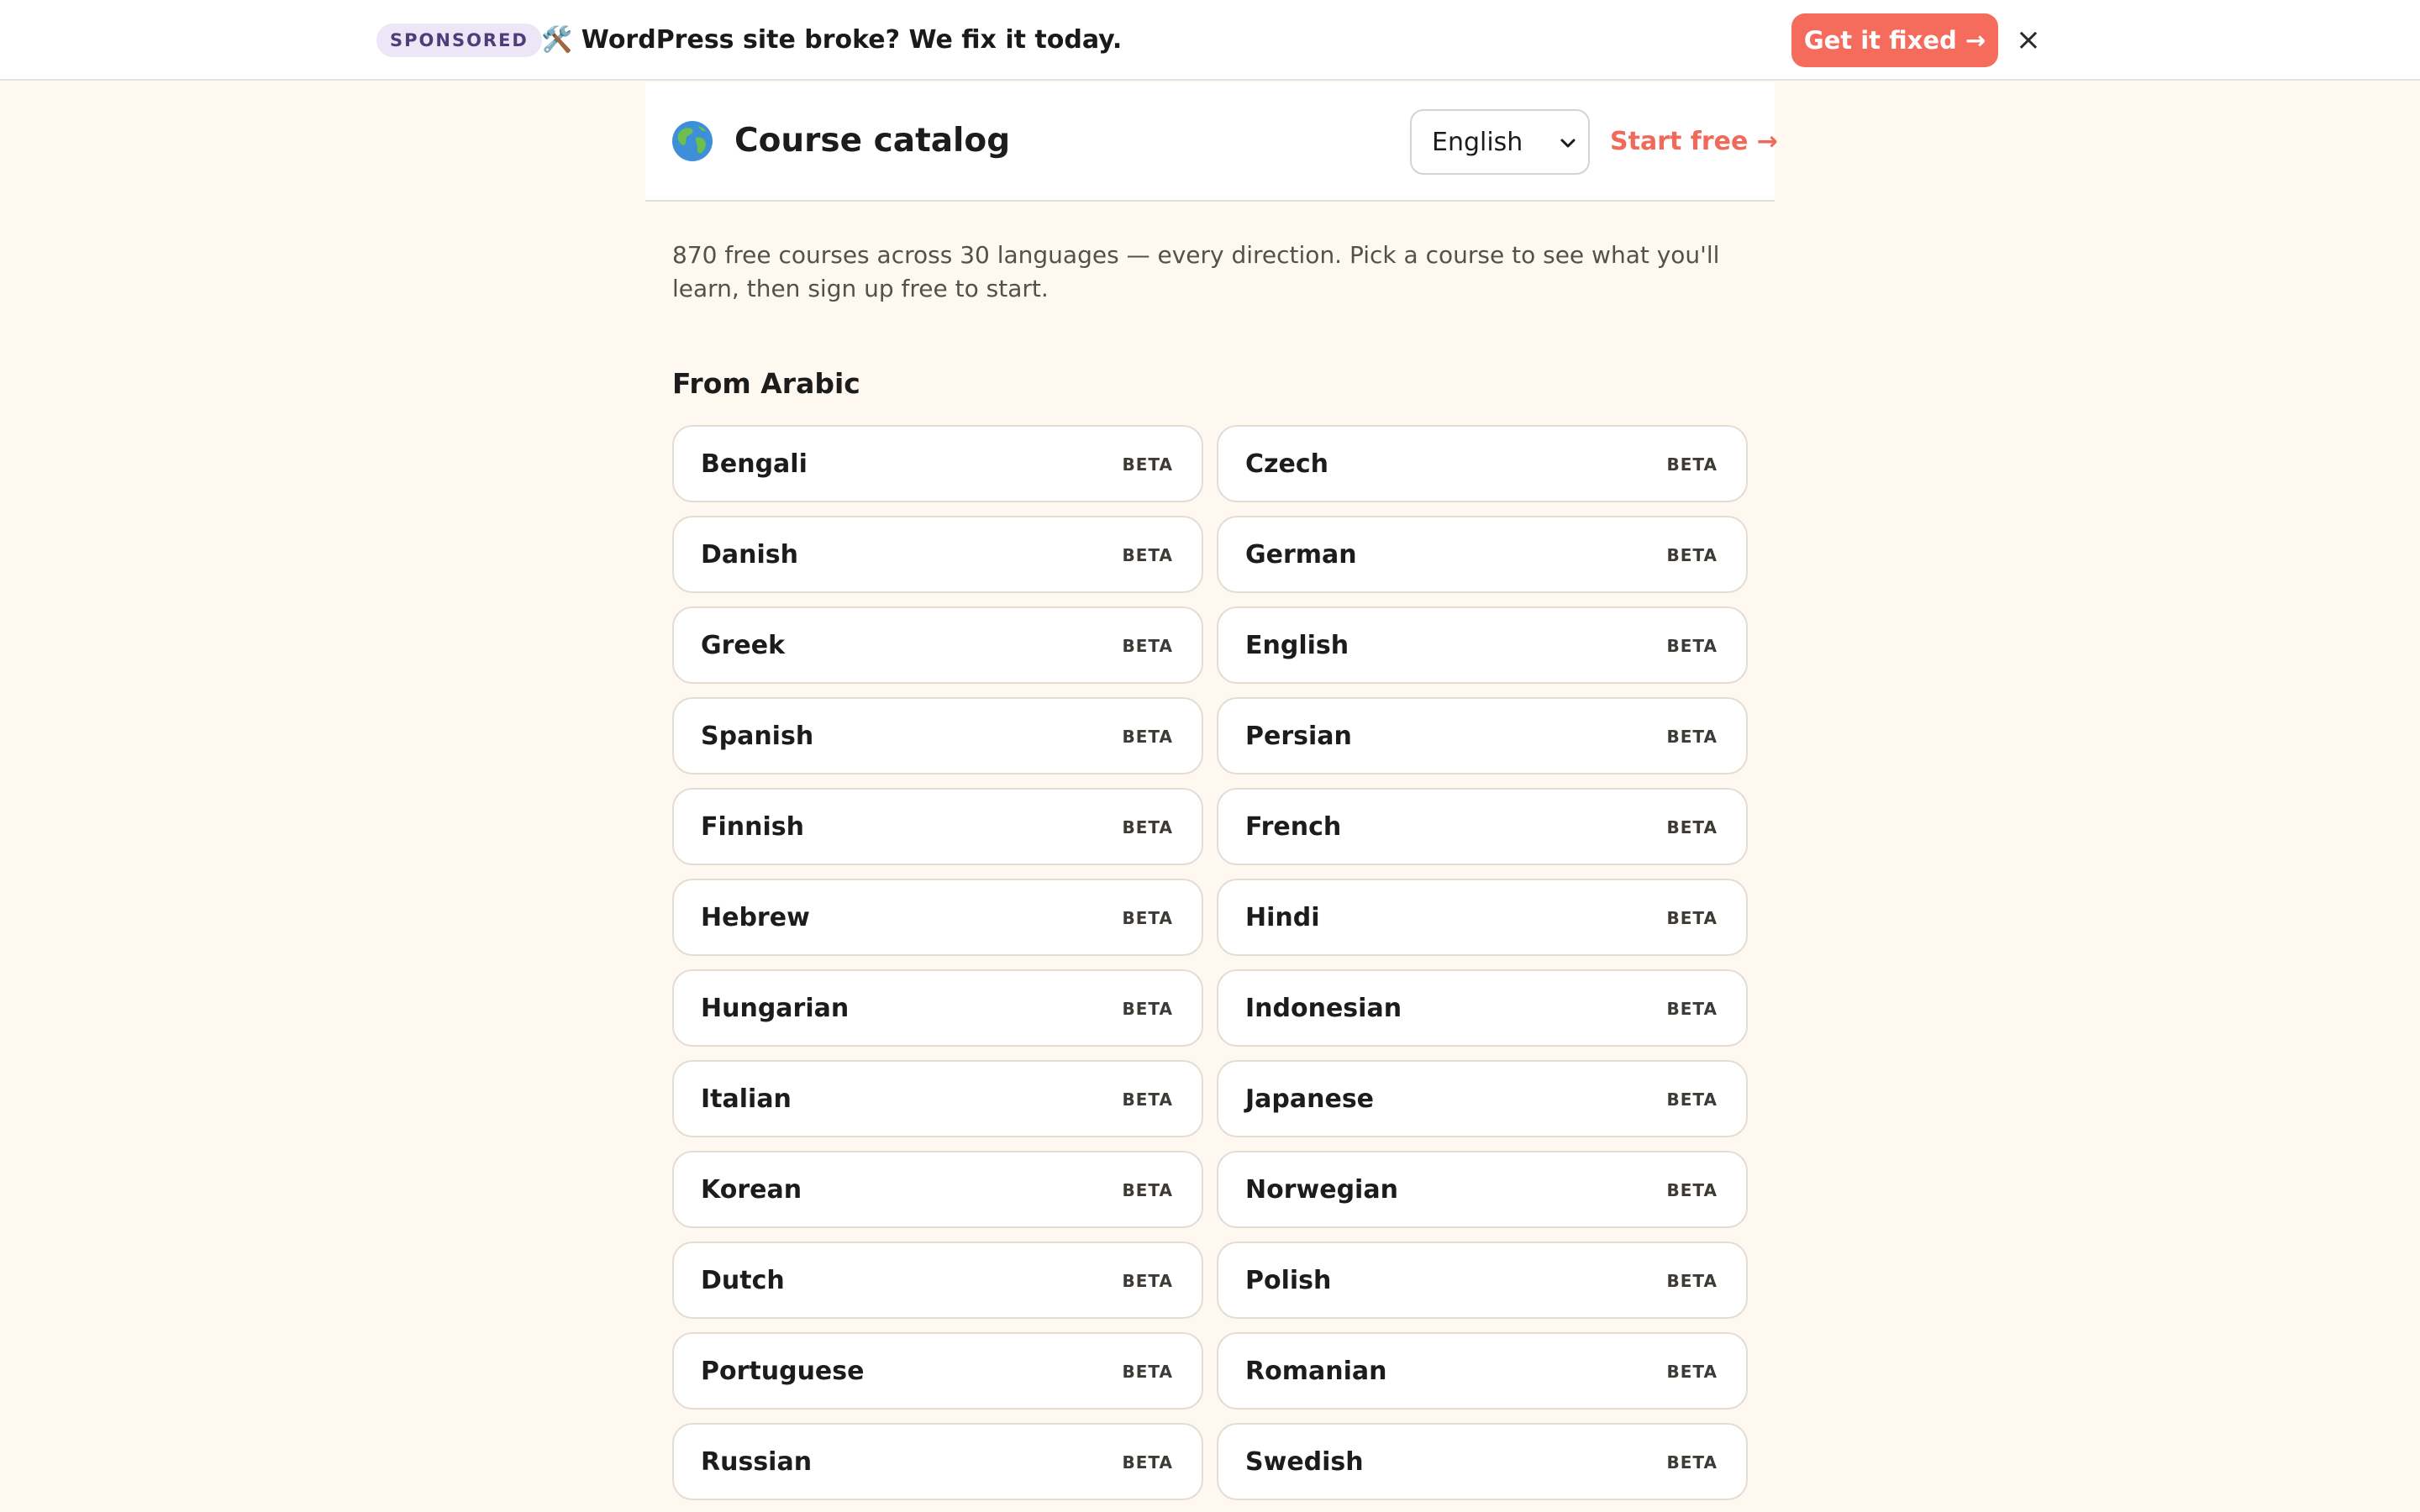 This screenshot has height=1512, width=2420. I want to click on course-card: Spanish BETA, so click(937, 735).